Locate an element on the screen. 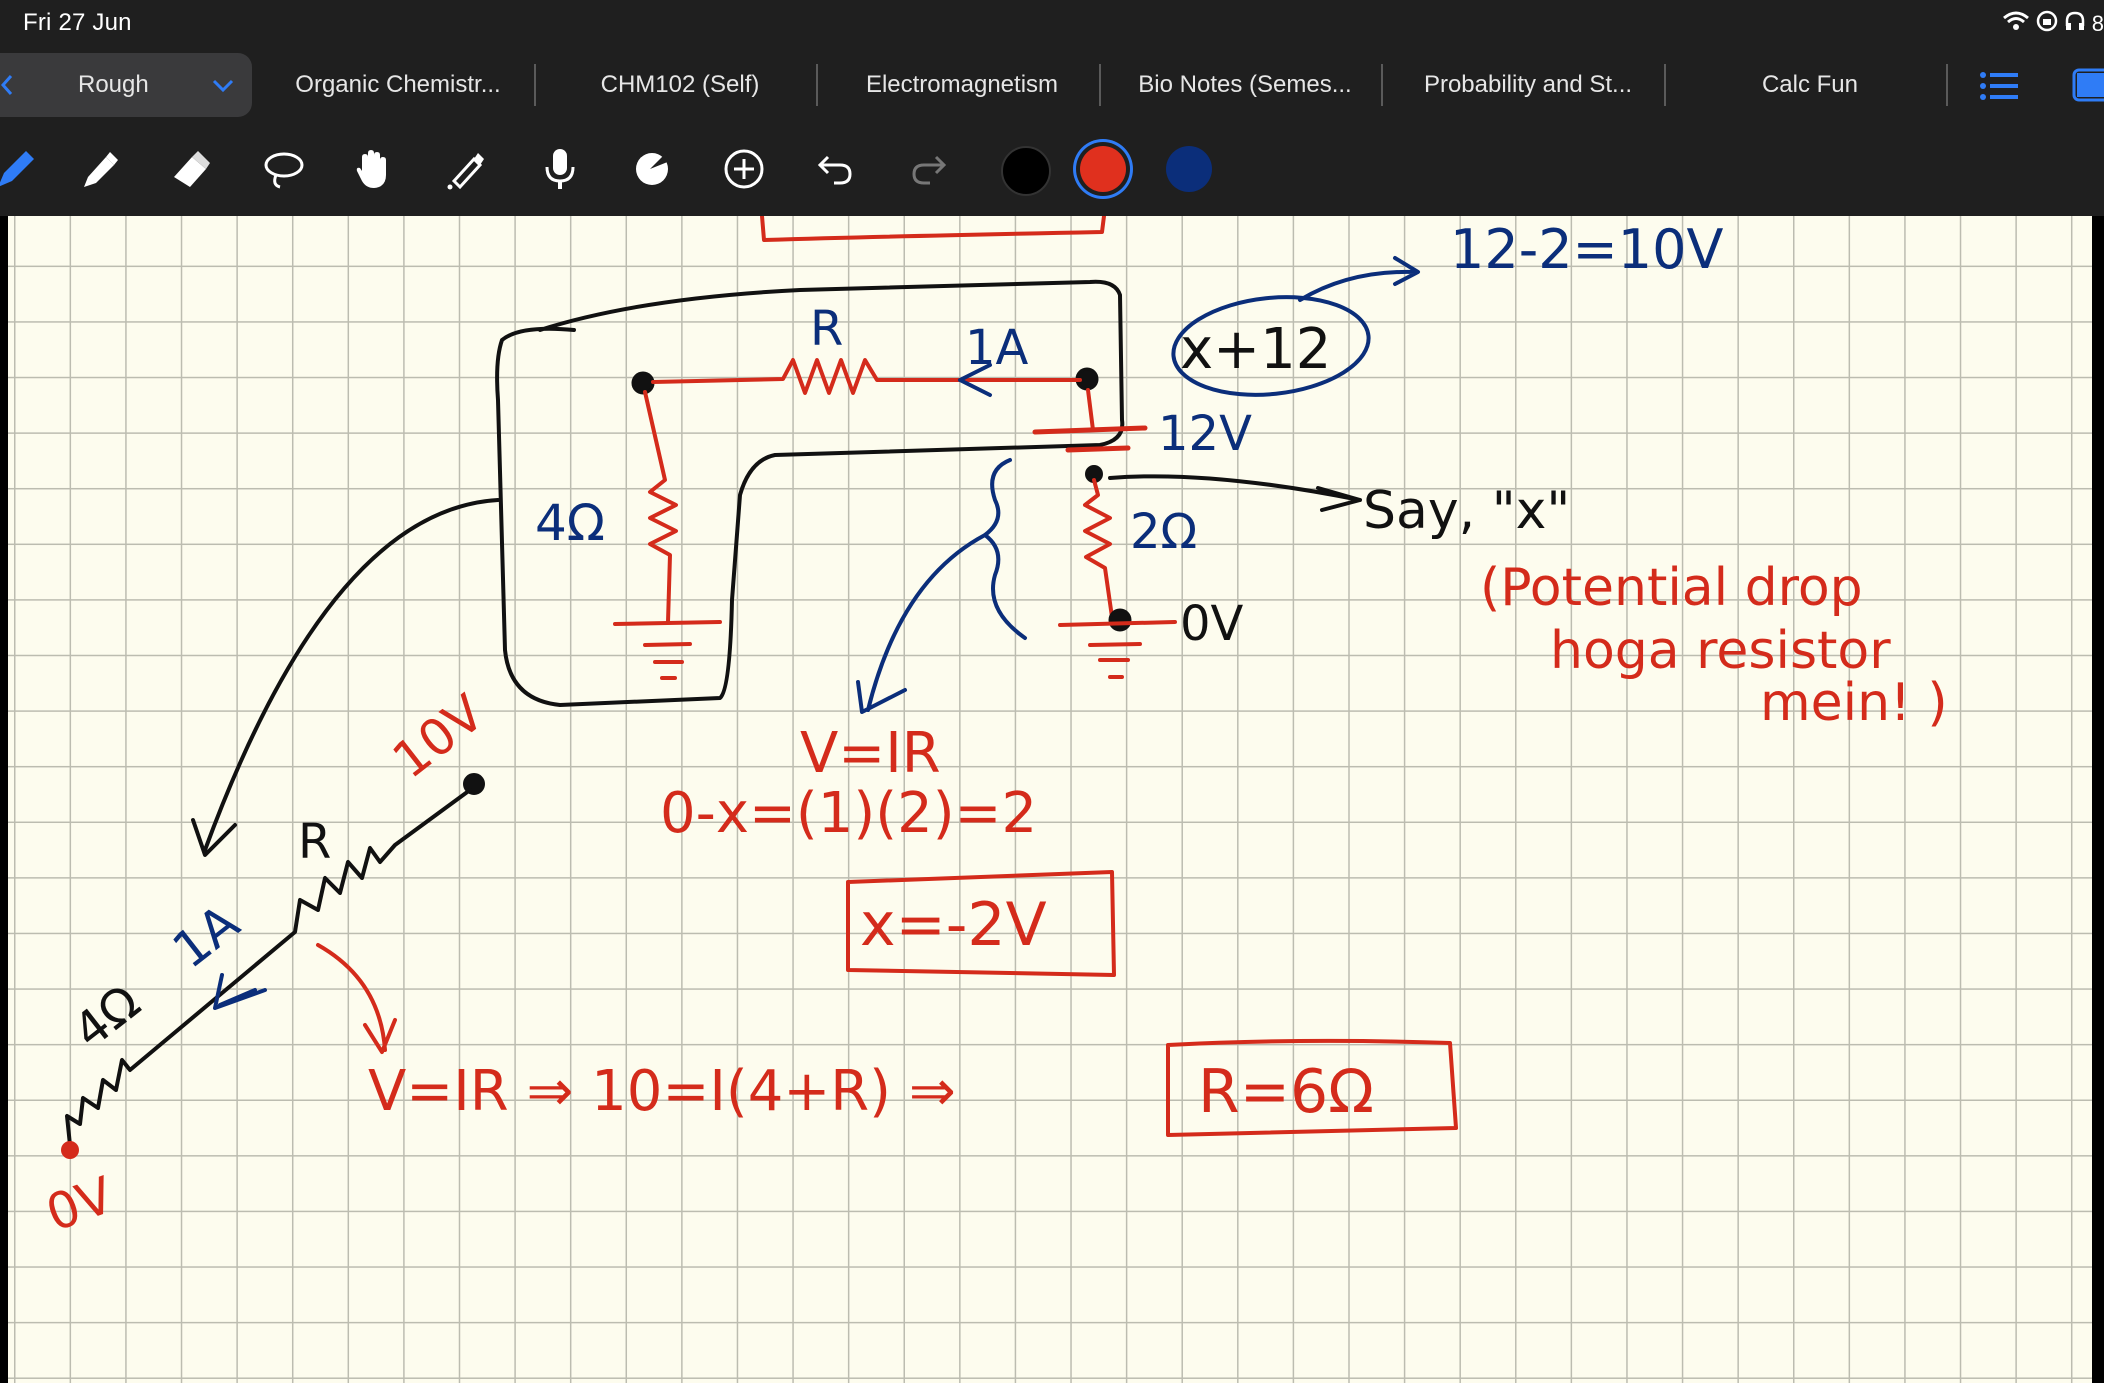  microphone-icon is located at coordinates (560, 169).